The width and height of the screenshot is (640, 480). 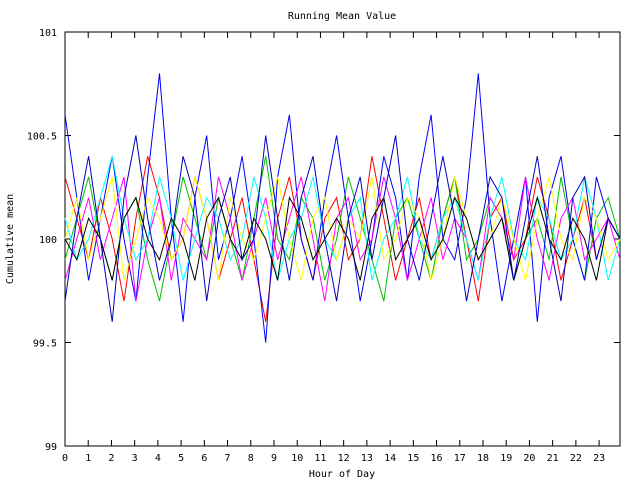 I want to click on y-tick-label: 101, so click(x=48, y=33).